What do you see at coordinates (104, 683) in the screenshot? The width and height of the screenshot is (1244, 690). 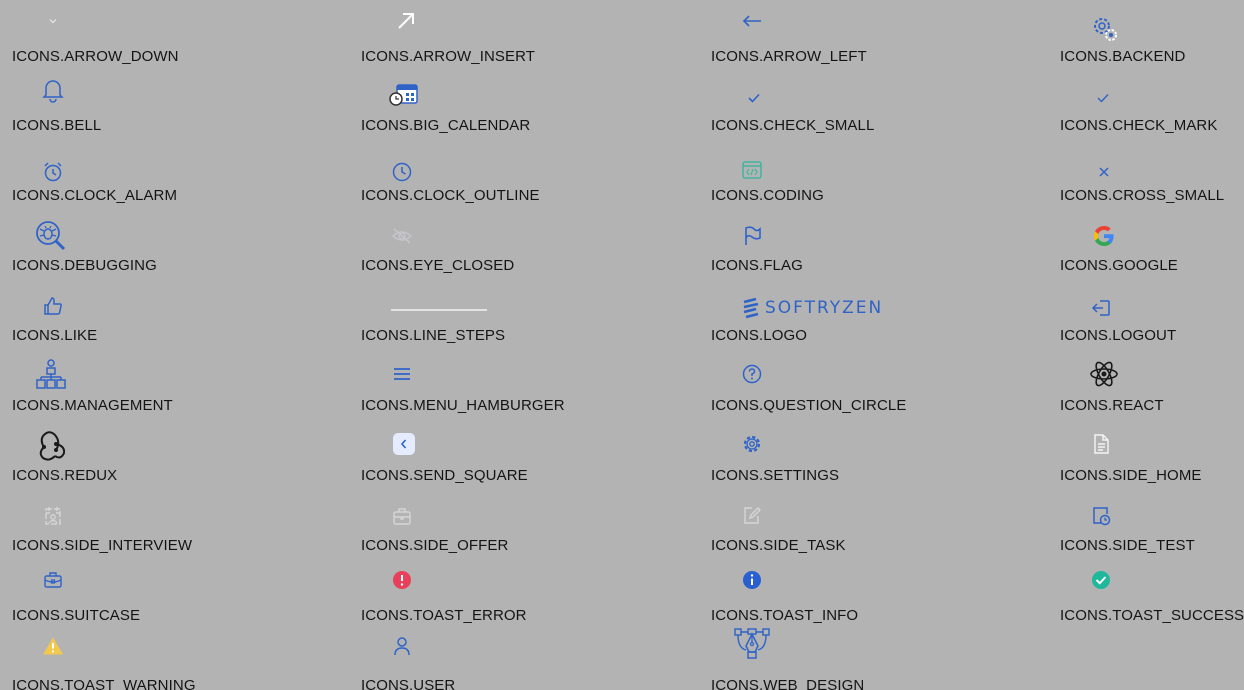 I see `icon-label: ICONS.TOAST_WARNING` at bounding box center [104, 683].